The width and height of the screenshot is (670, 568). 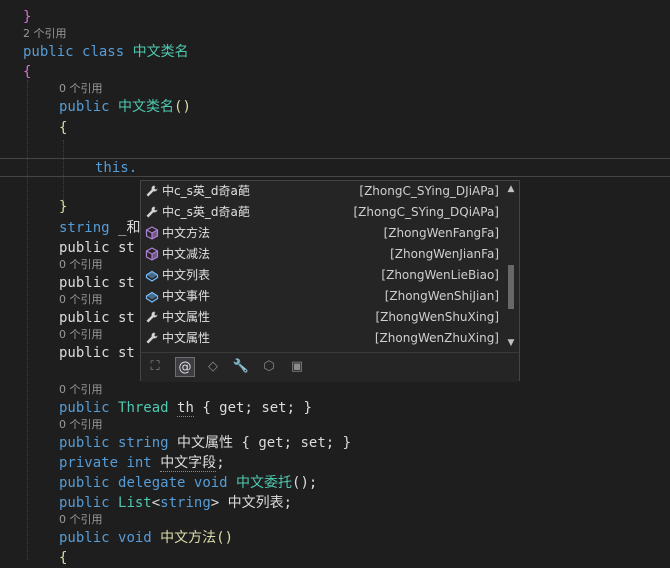 I want to click on completion-item-name: 中文事件, so click(x=186, y=296).